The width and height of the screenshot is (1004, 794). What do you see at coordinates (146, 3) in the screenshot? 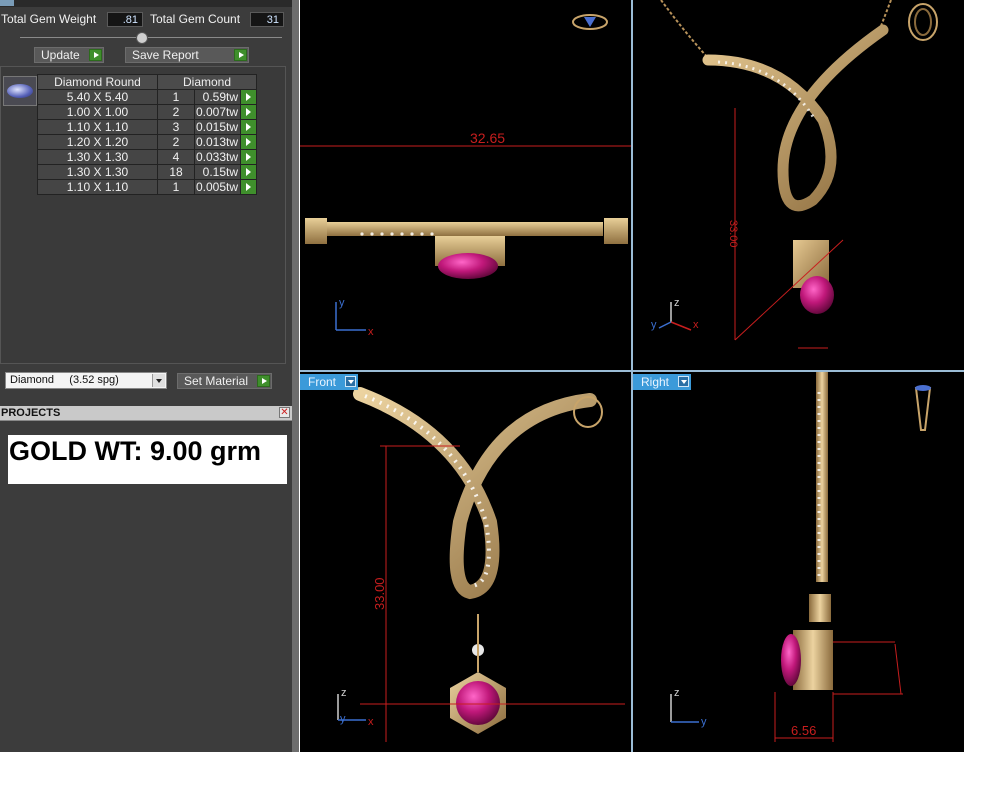
I see `panel-top-strip` at bounding box center [146, 3].